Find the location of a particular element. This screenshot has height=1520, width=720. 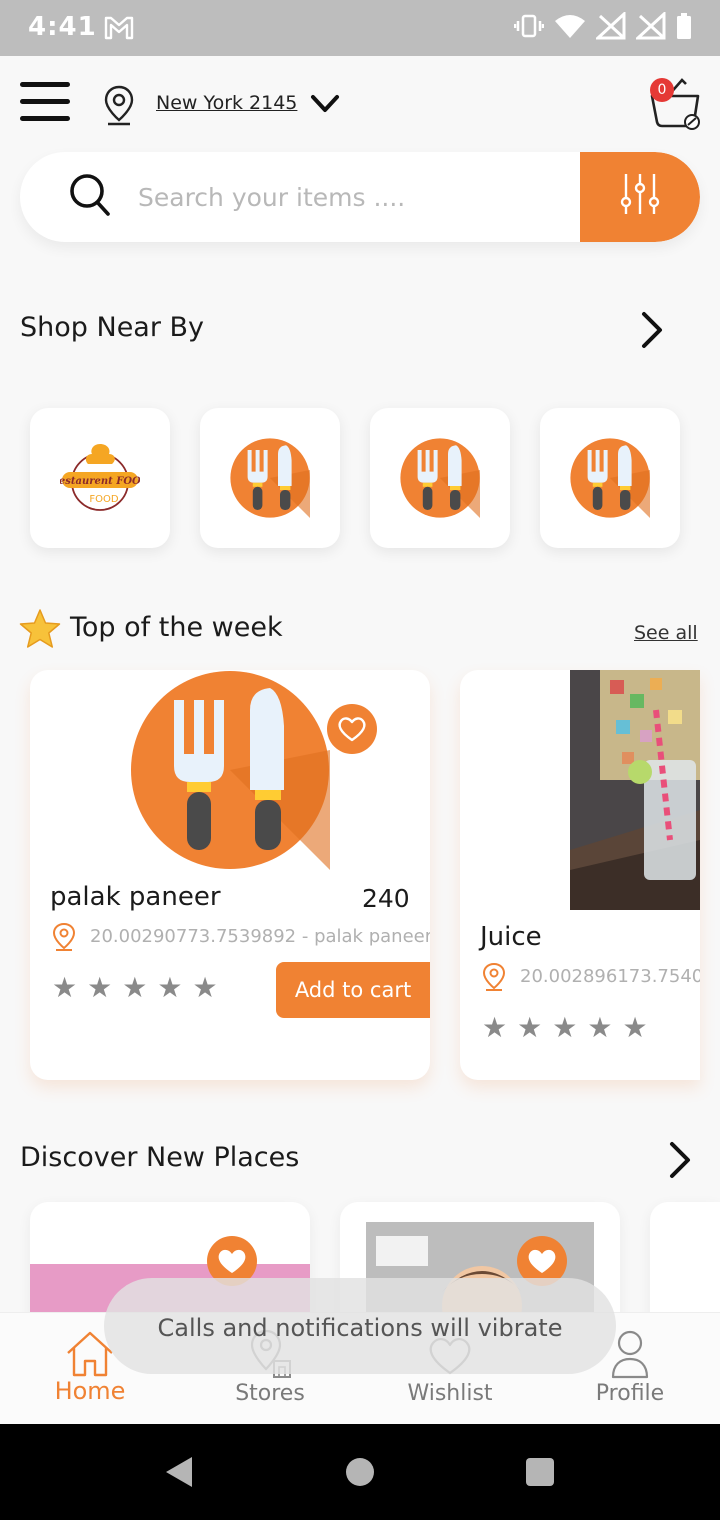

favorite-button is located at coordinates (352, 729).